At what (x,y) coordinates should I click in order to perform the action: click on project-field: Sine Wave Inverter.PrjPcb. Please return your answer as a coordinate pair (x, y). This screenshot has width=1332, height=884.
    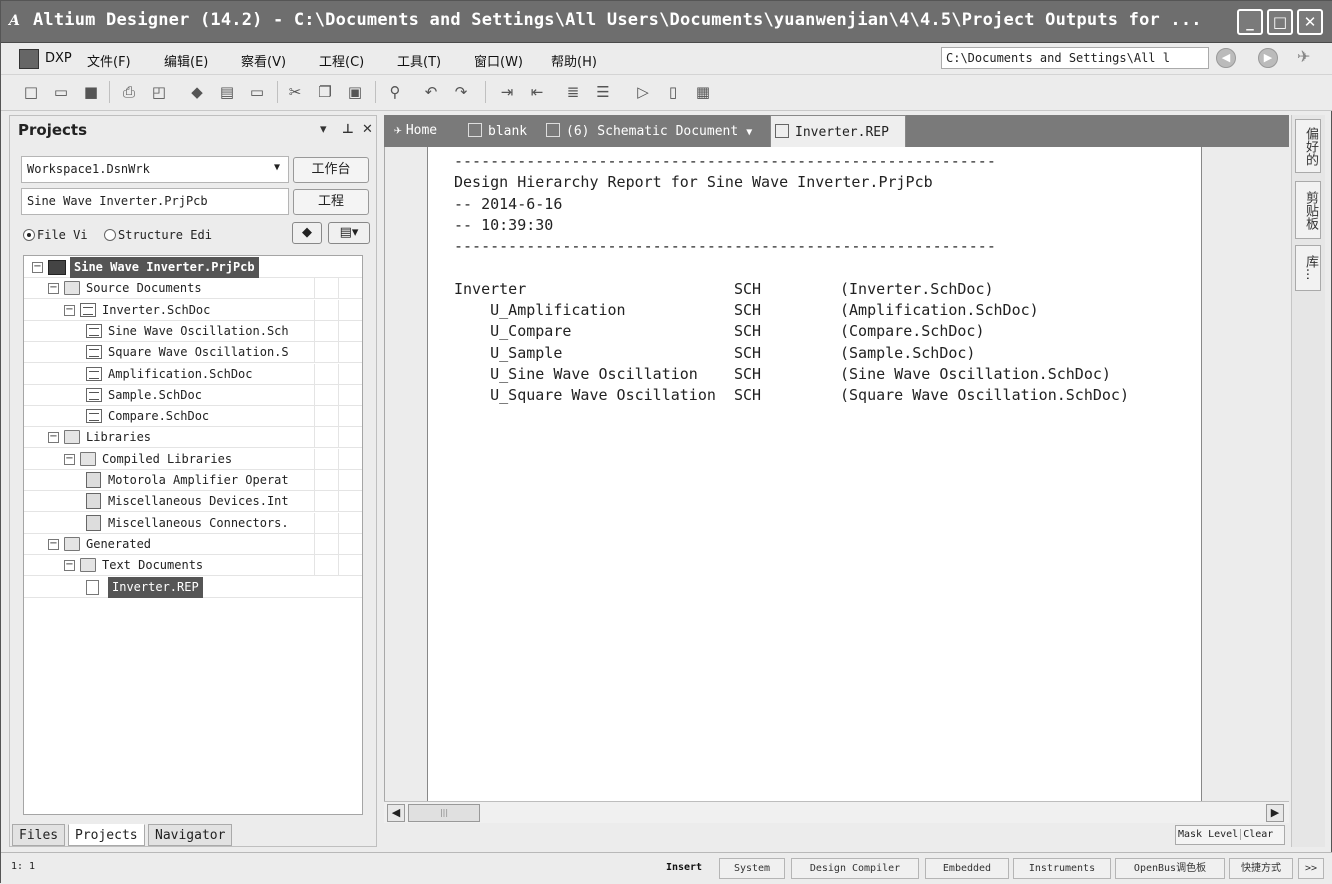
    Looking at the image, I should click on (155, 201).